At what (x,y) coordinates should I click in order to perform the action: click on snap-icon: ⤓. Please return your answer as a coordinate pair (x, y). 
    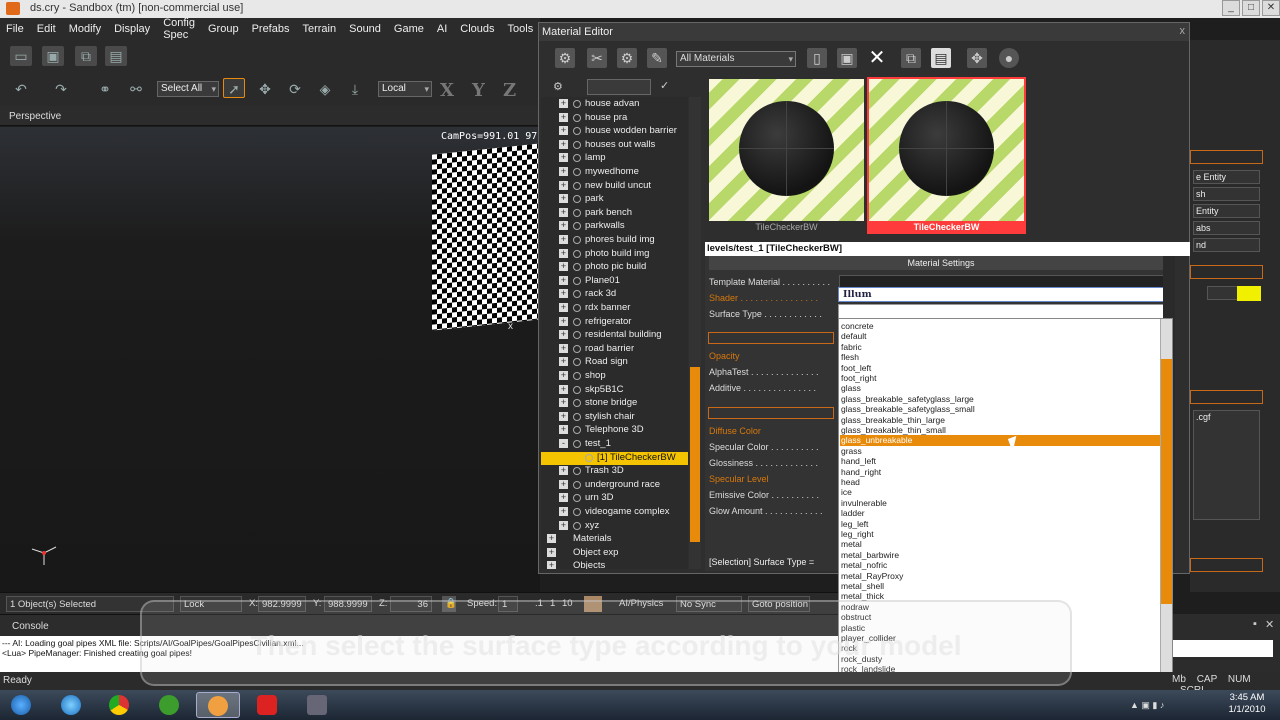
    Looking at the image, I should click on (355, 89).